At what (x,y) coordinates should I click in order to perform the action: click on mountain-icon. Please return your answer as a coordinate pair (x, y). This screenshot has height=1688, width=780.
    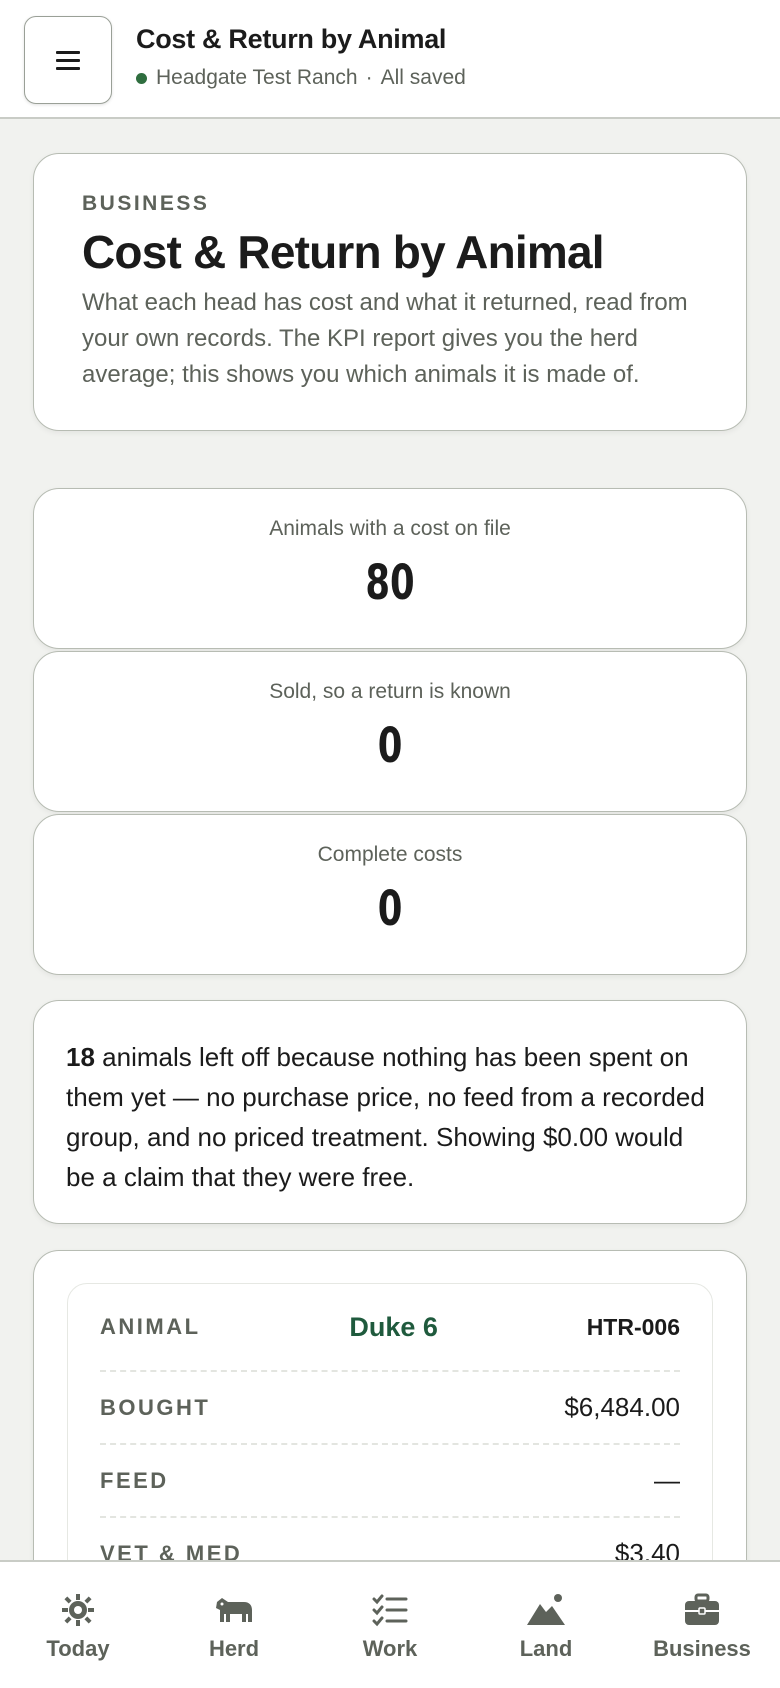
    Looking at the image, I should click on (546, 1609).